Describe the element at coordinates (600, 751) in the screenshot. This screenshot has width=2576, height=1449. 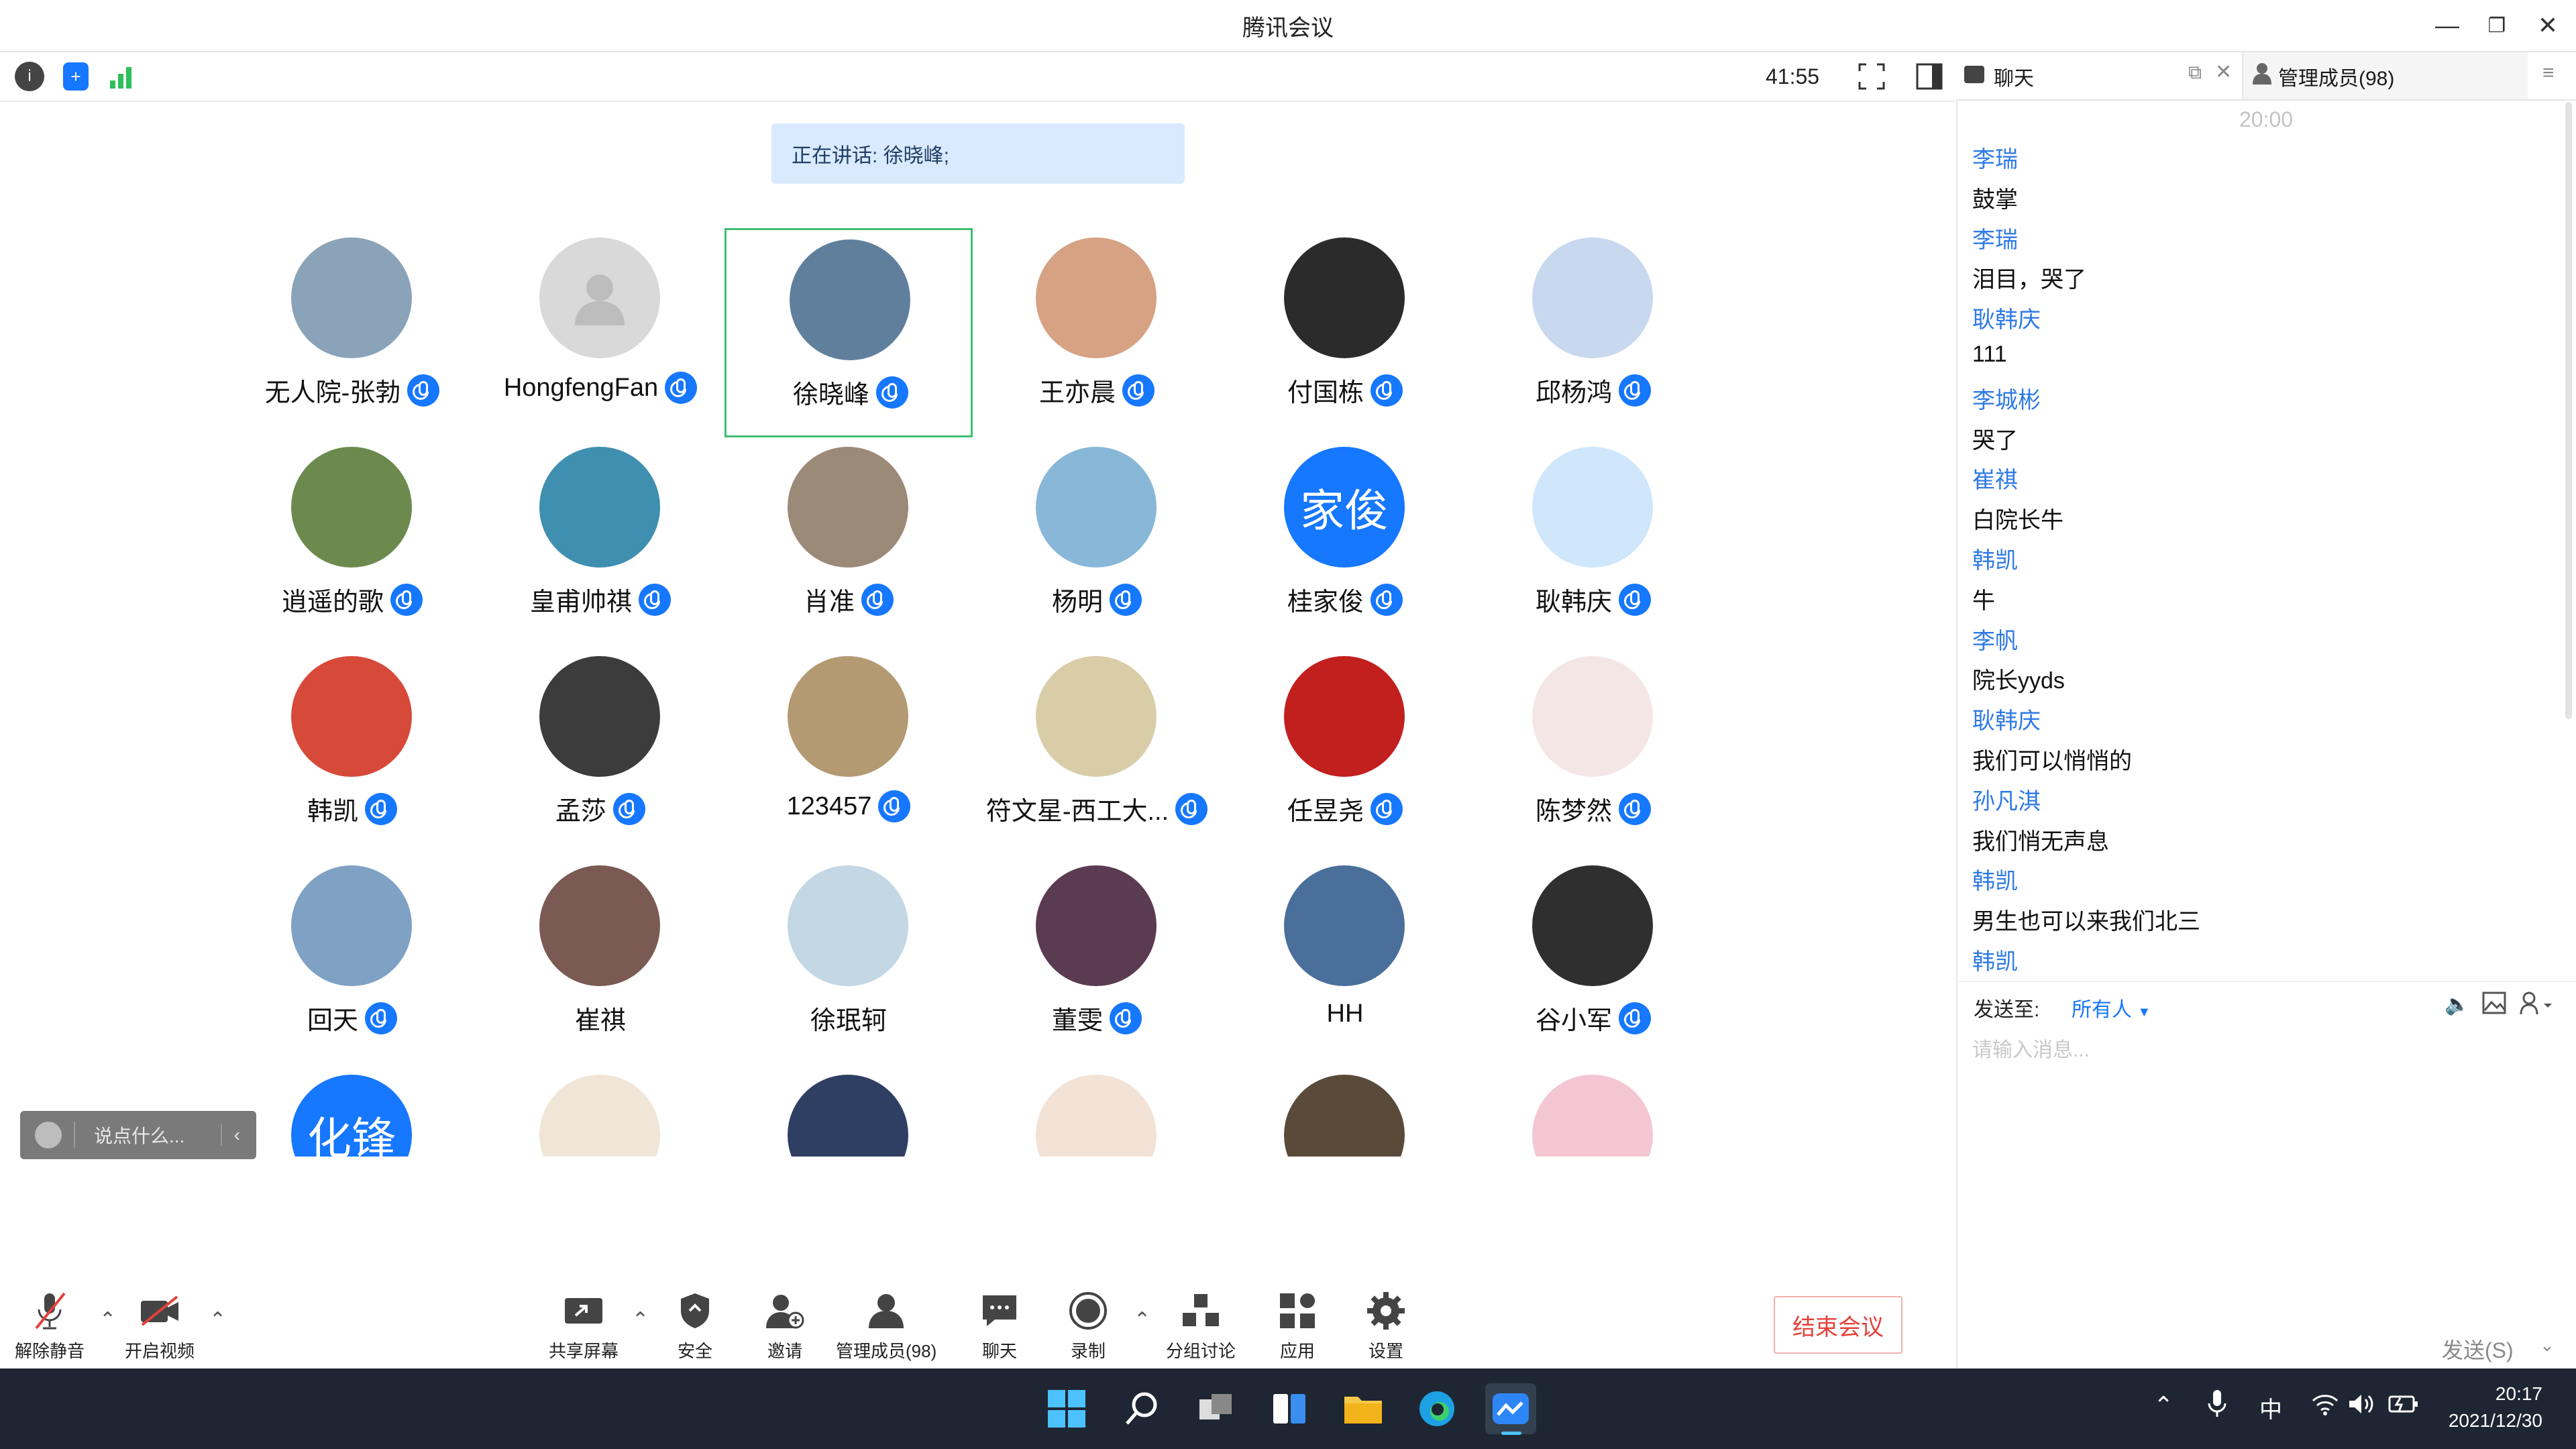
I see `participant-tile: 孟莎` at that location.